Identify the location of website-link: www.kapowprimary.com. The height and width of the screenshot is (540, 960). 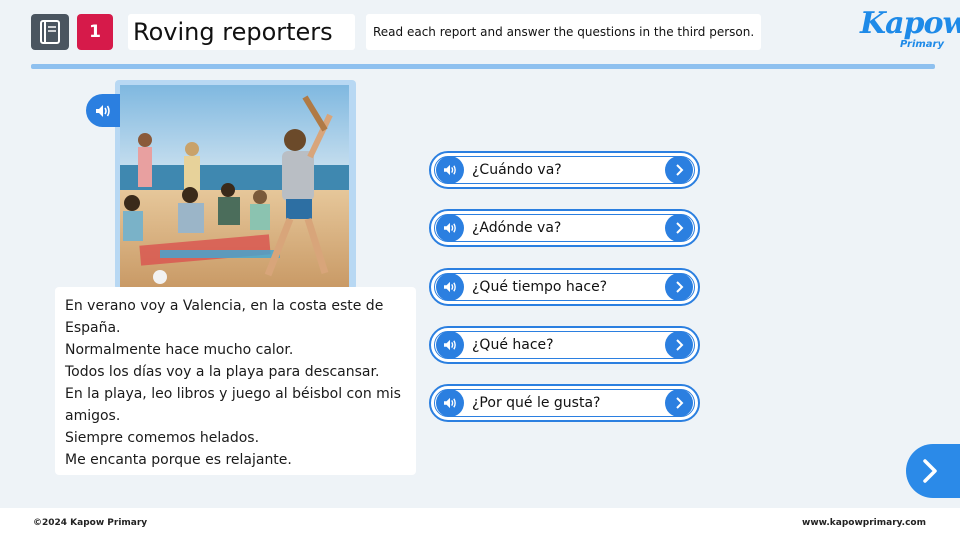
(864, 523).